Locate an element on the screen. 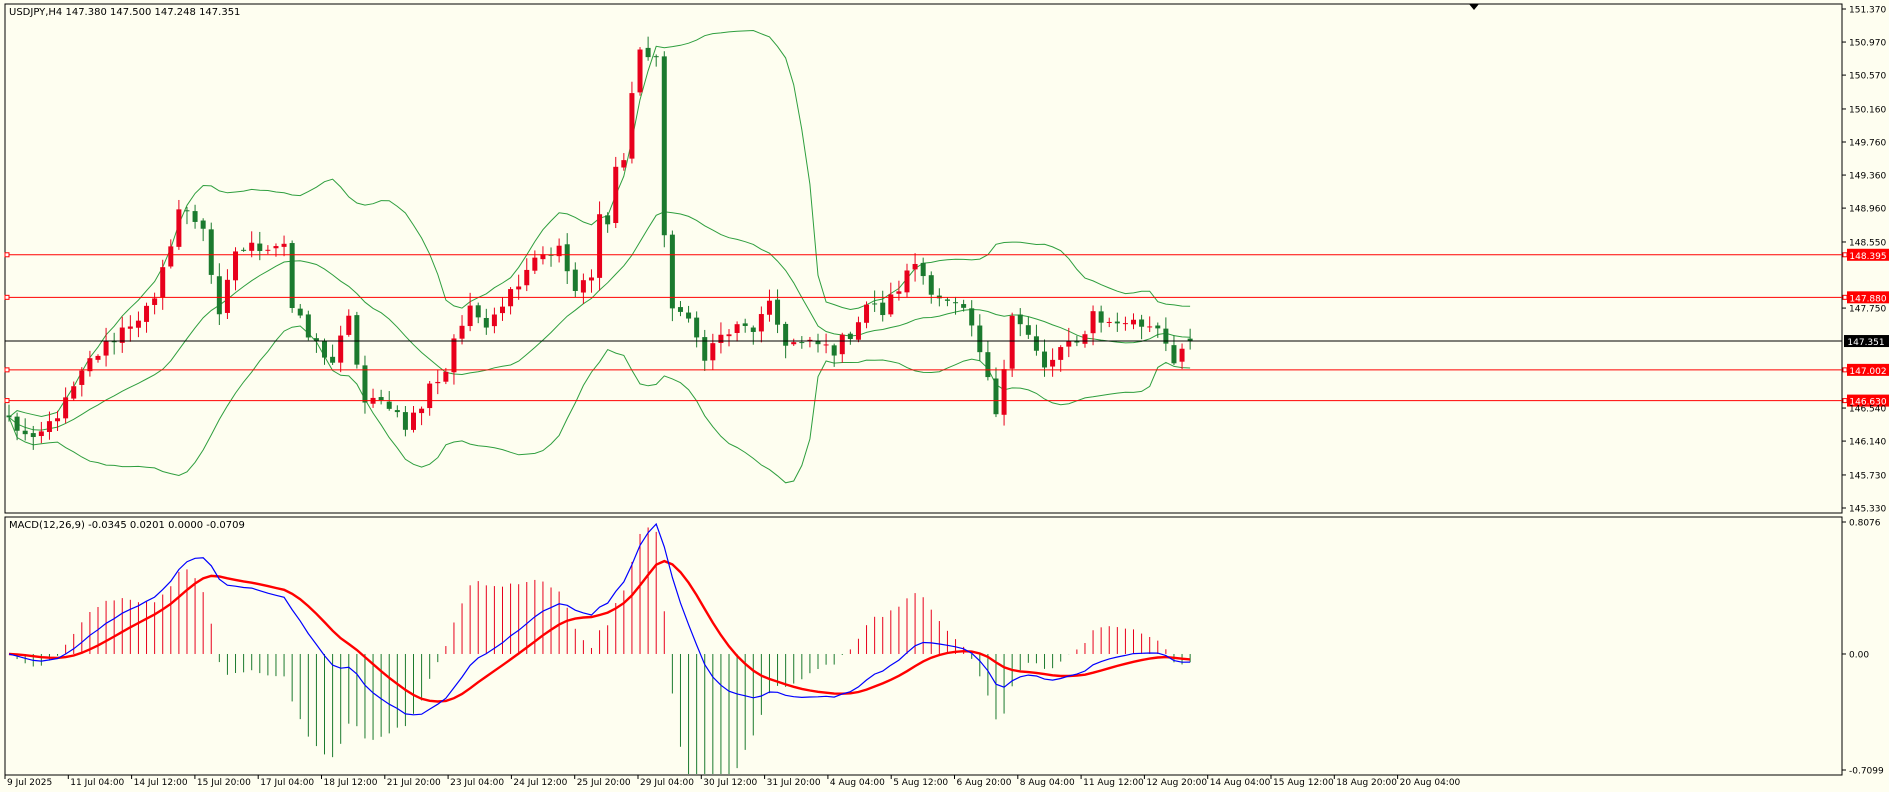 This screenshot has width=1889, height=792. time-tick-label: 20 Aug 04:00 is located at coordinates (1430, 783).